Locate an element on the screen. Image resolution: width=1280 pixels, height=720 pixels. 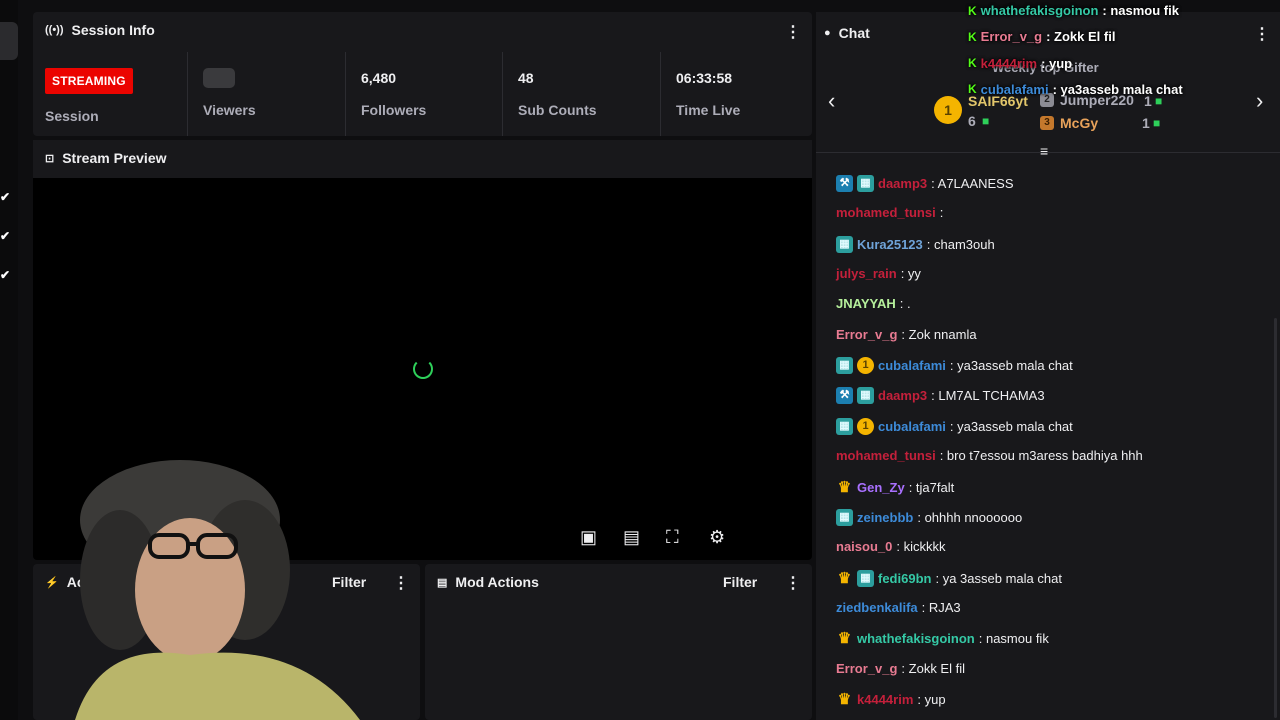
chat-message: ziedbenkalifa: RJA3 is located at coordinates (898, 607).